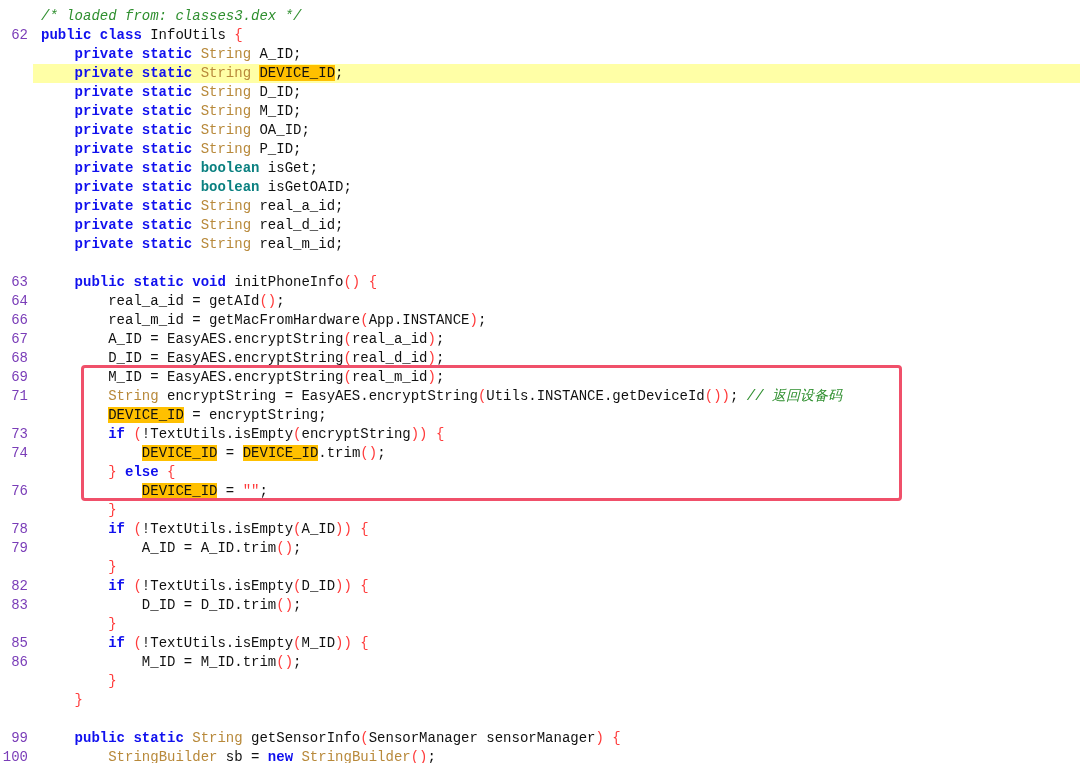 Image resolution: width=1080 pixels, height=763 pixels. Describe the element at coordinates (171, 16) in the screenshot. I see `code-line: /* loaded from: classes3.dex */` at that location.